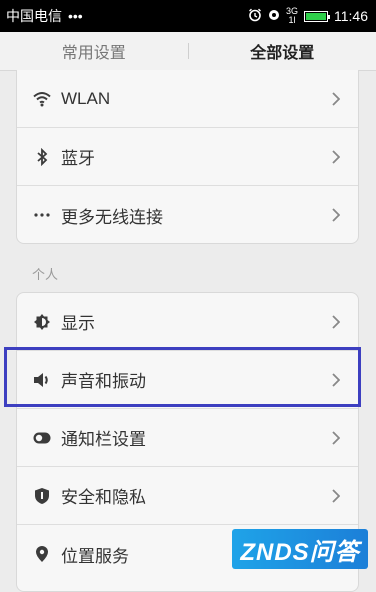 The image size is (376, 592). I want to click on settings-item-more-wireless: 更多无线连接, so click(187, 215).